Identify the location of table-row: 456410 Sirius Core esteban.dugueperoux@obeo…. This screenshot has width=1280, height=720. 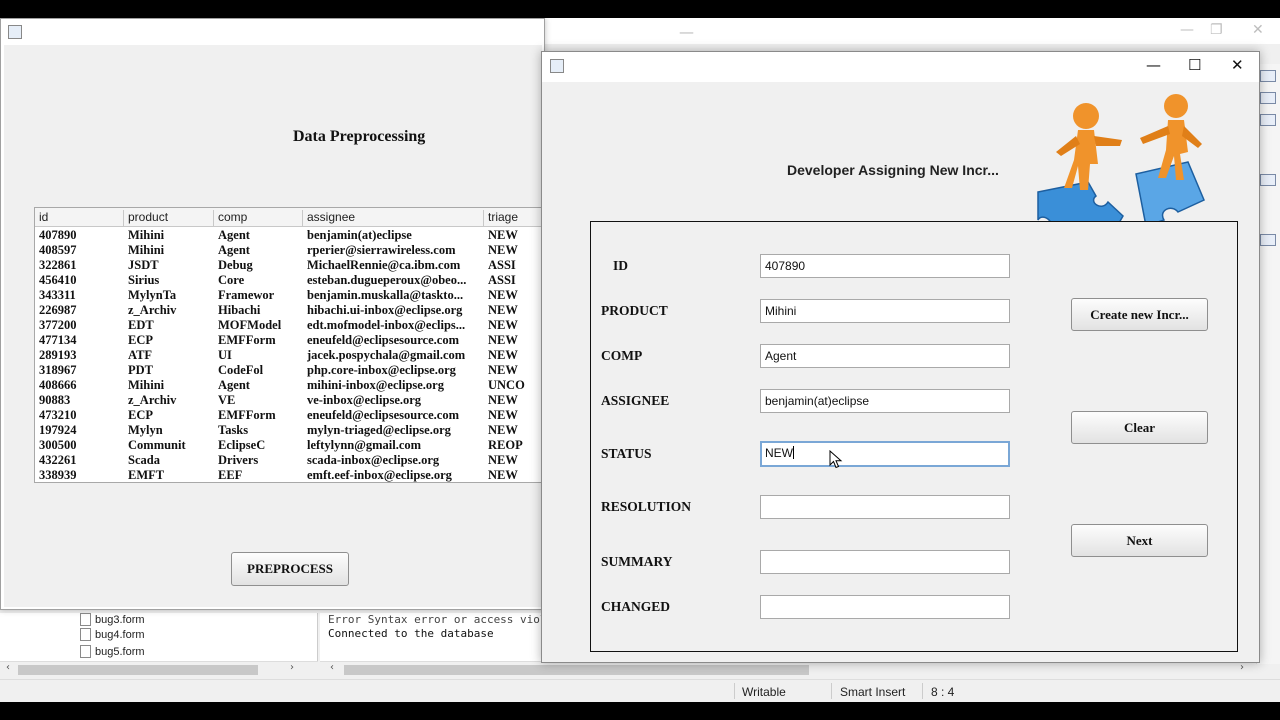
(289, 280).